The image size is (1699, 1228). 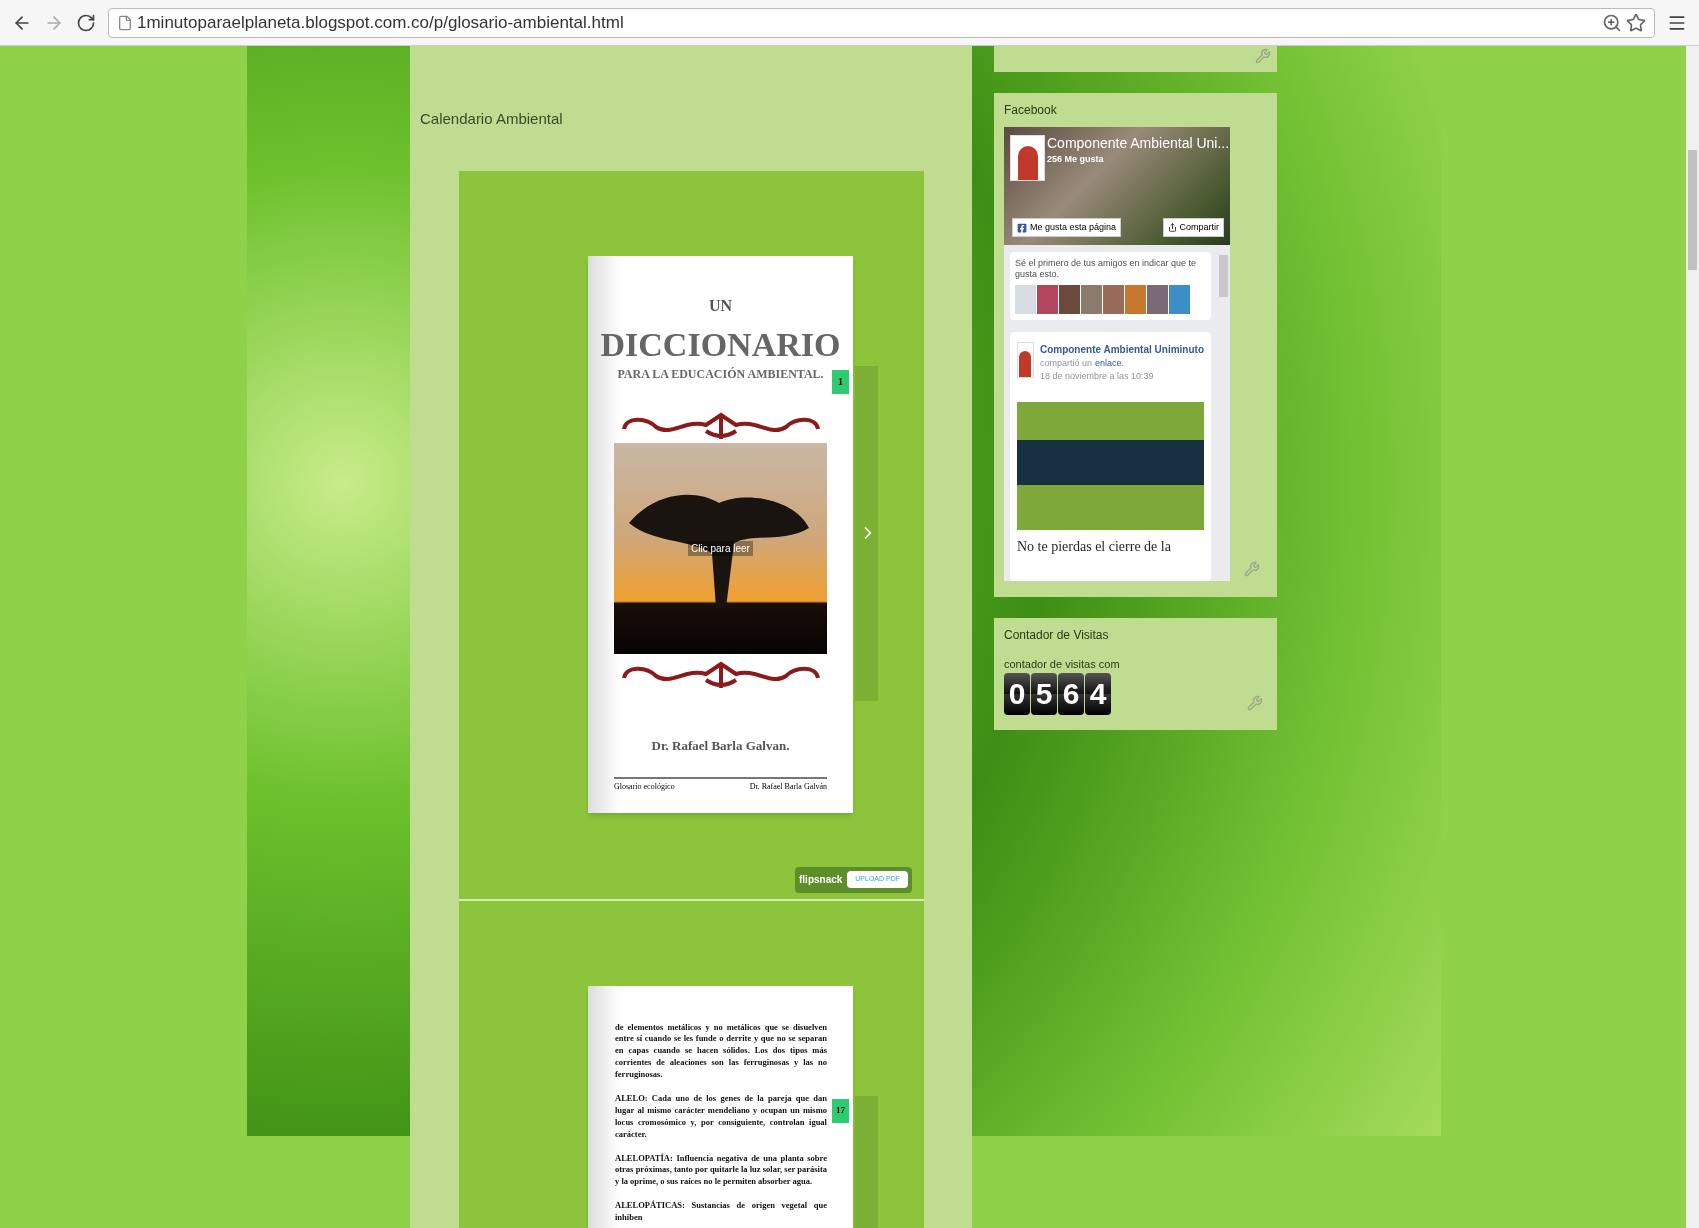 What do you see at coordinates (1067, 227) in the screenshot?
I see `like-page-button: Me gusta esta página` at bounding box center [1067, 227].